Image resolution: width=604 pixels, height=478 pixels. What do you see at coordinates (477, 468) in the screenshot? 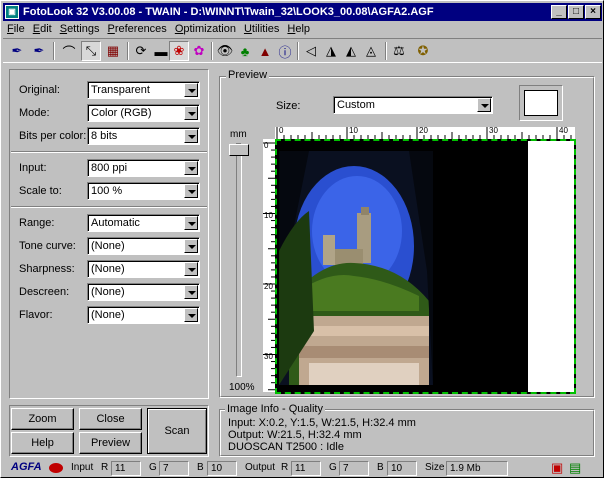
I see `status-size-value: 1.9 Mb` at bounding box center [477, 468].